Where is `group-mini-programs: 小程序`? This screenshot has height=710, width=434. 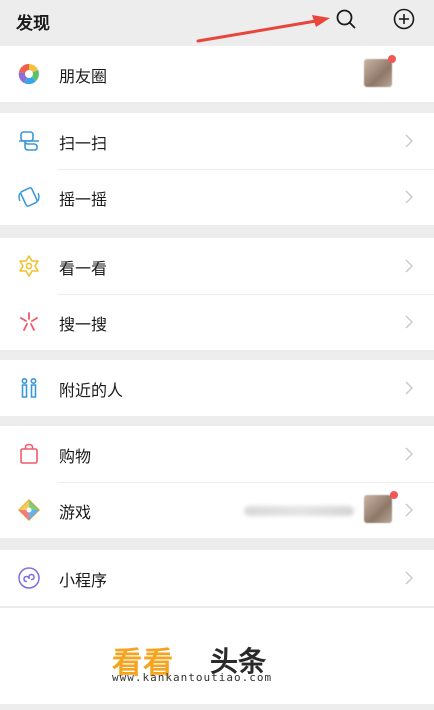 group-mini-programs: 小程序 is located at coordinates (217, 578).